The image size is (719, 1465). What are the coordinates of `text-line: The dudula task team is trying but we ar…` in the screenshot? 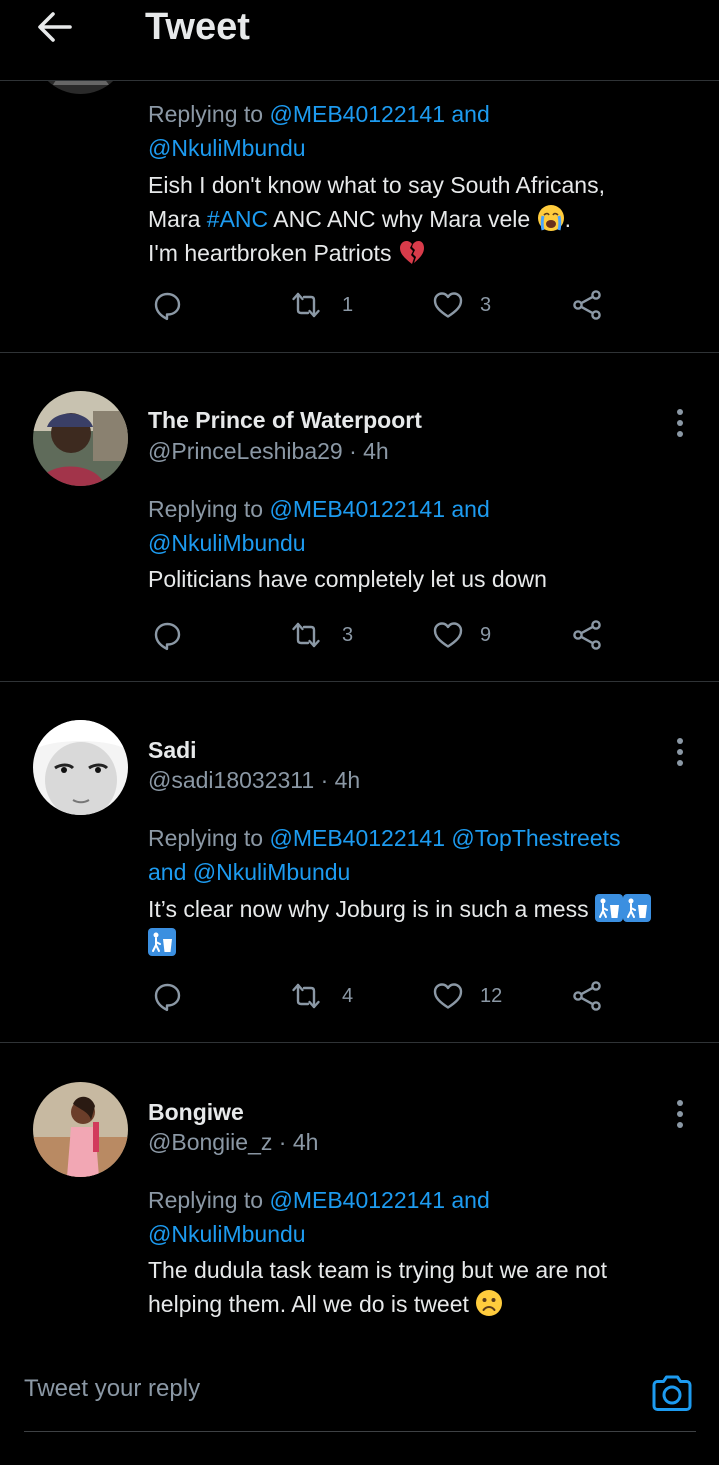 It's located at (377, 1270).